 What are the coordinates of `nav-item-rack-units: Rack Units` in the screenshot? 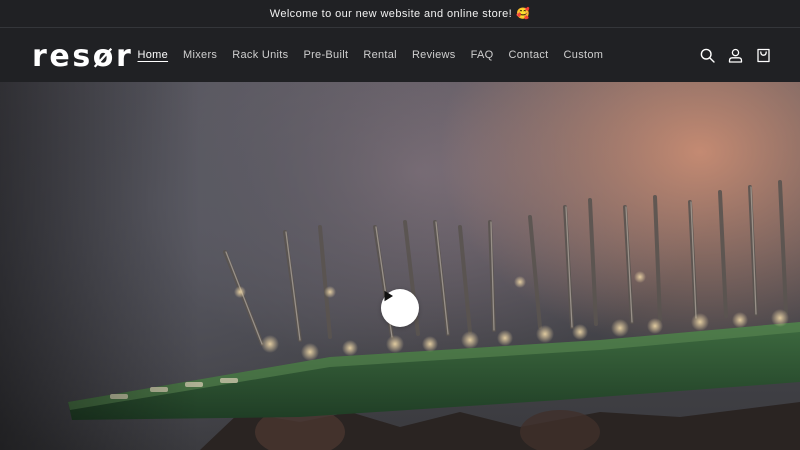 It's located at (260, 55).